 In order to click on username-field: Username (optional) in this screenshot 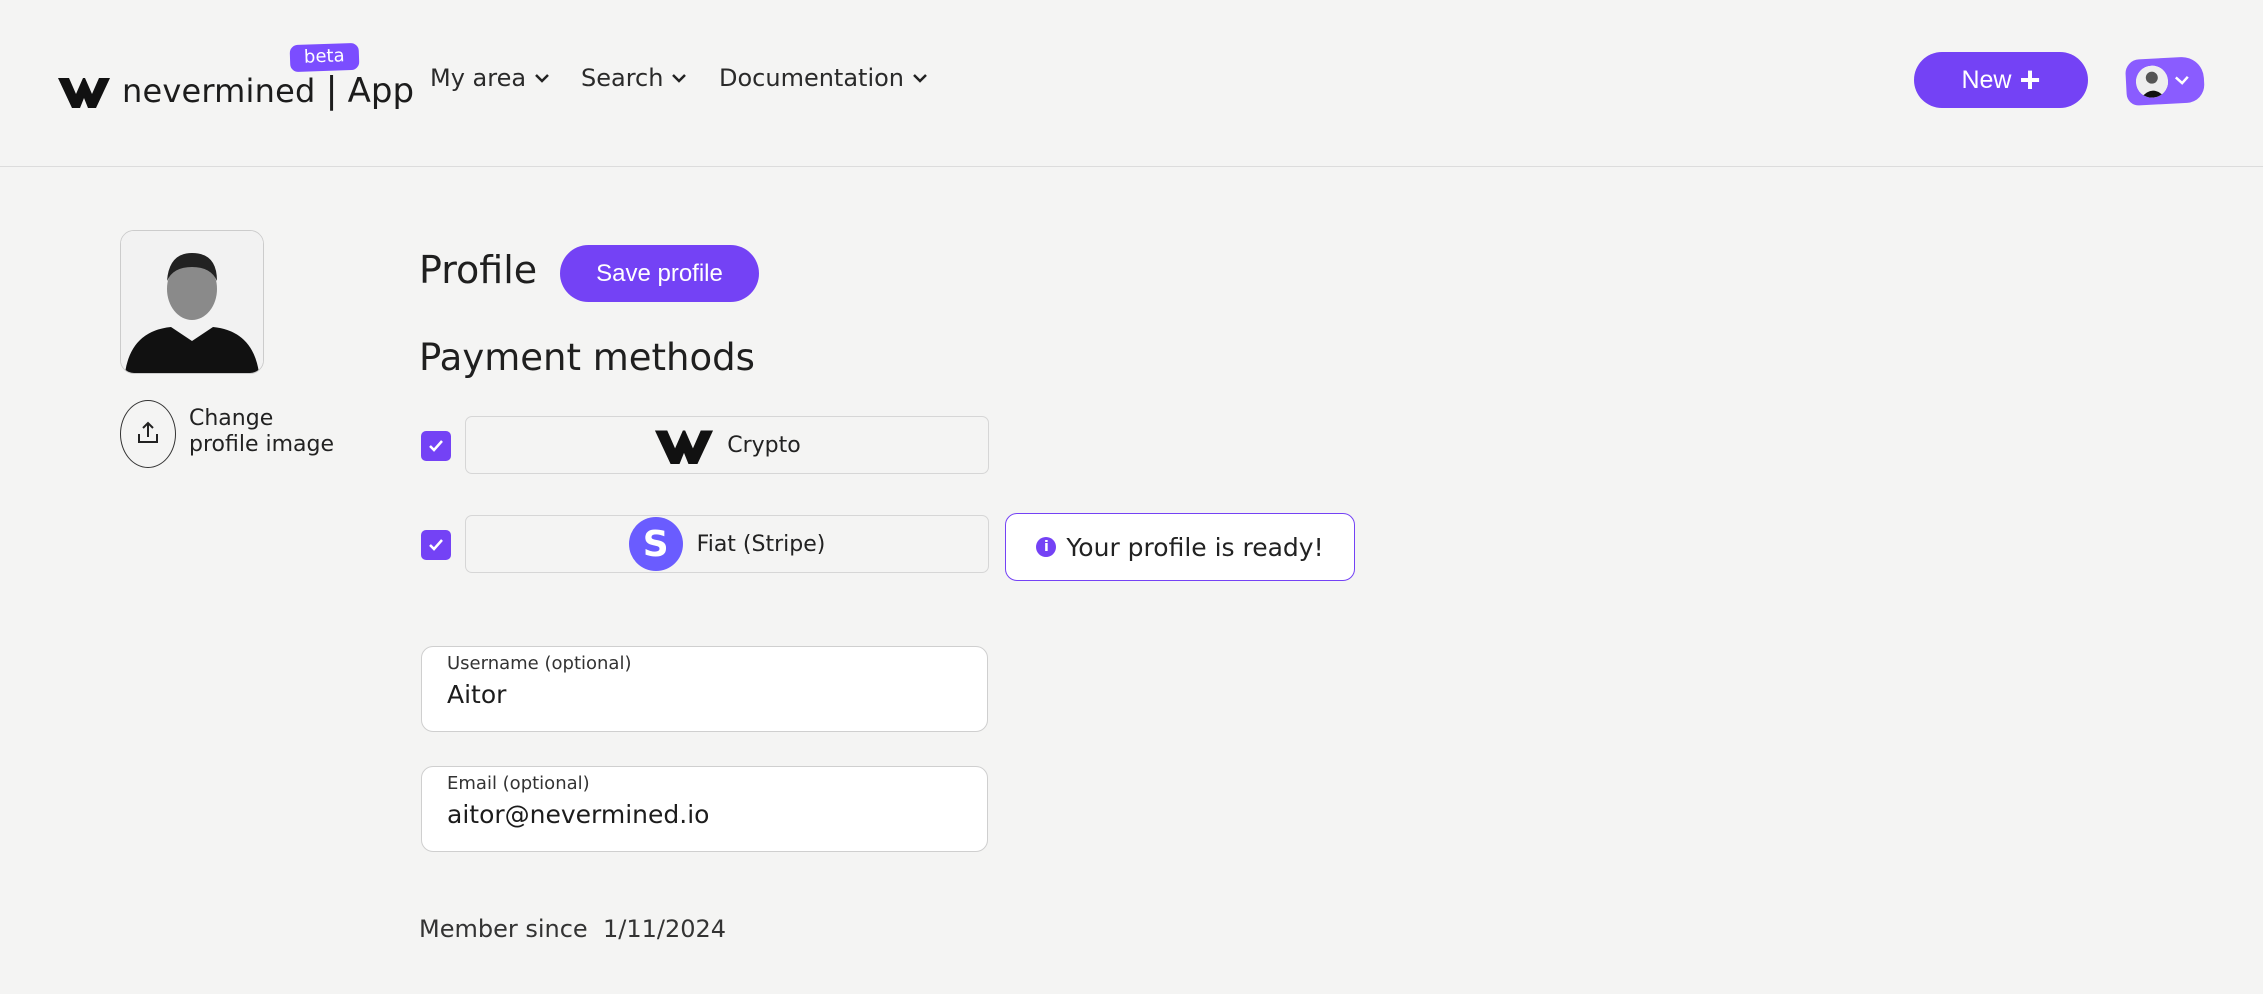, I will do `click(704, 689)`.